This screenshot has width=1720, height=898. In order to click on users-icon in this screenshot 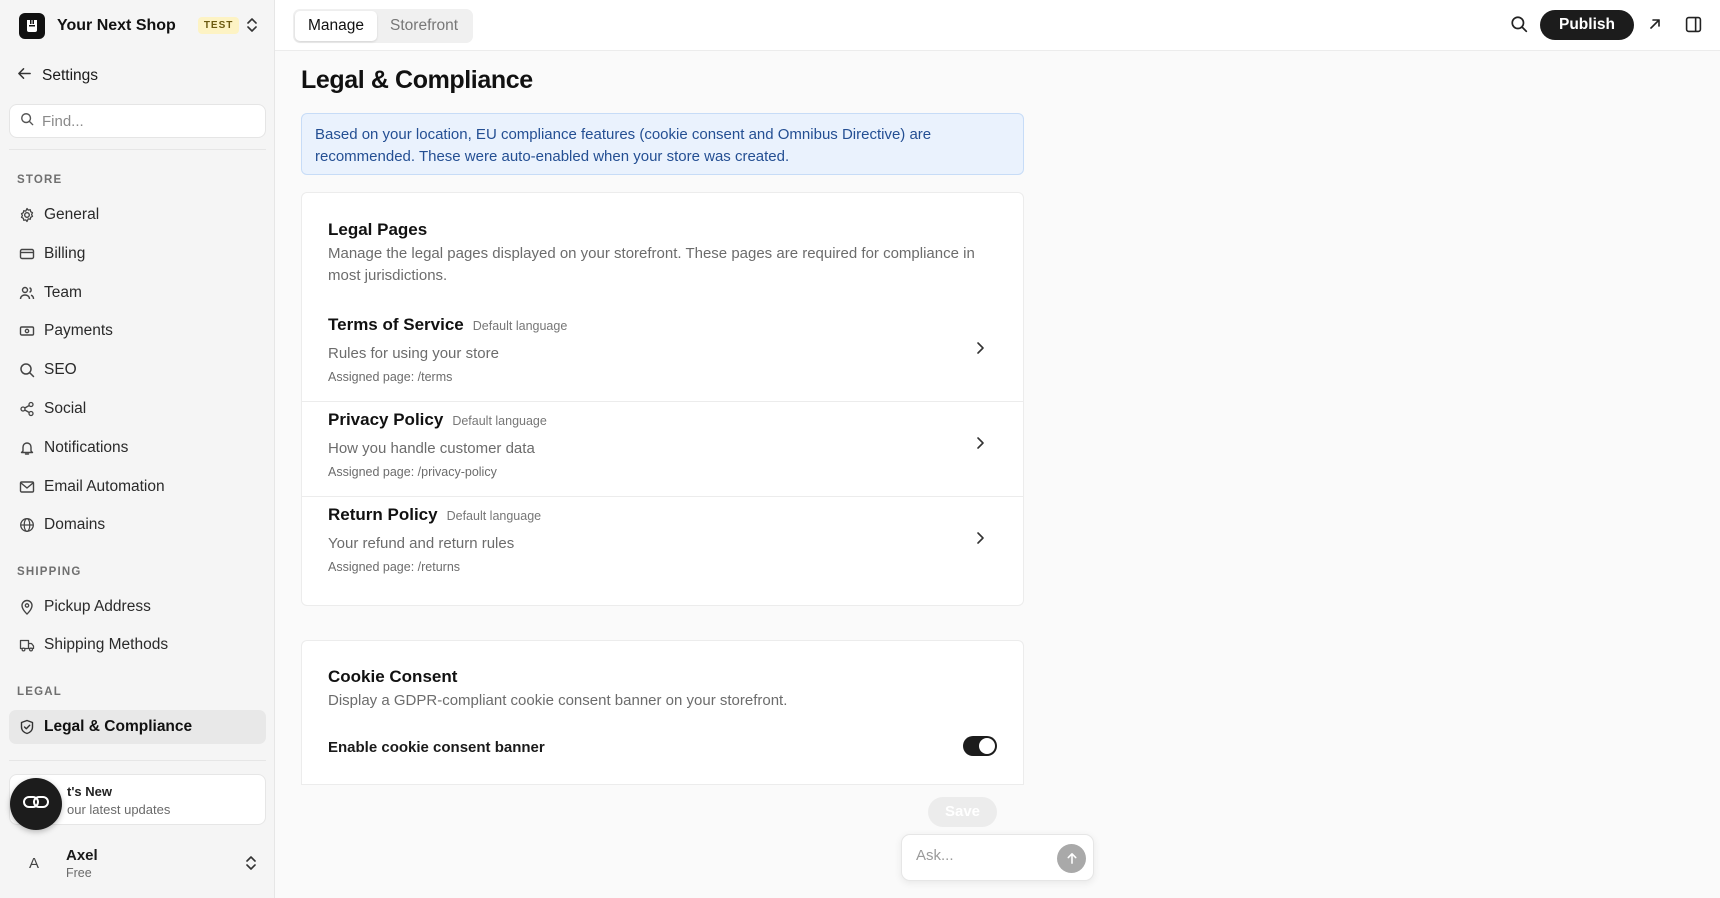, I will do `click(26, 293)`.